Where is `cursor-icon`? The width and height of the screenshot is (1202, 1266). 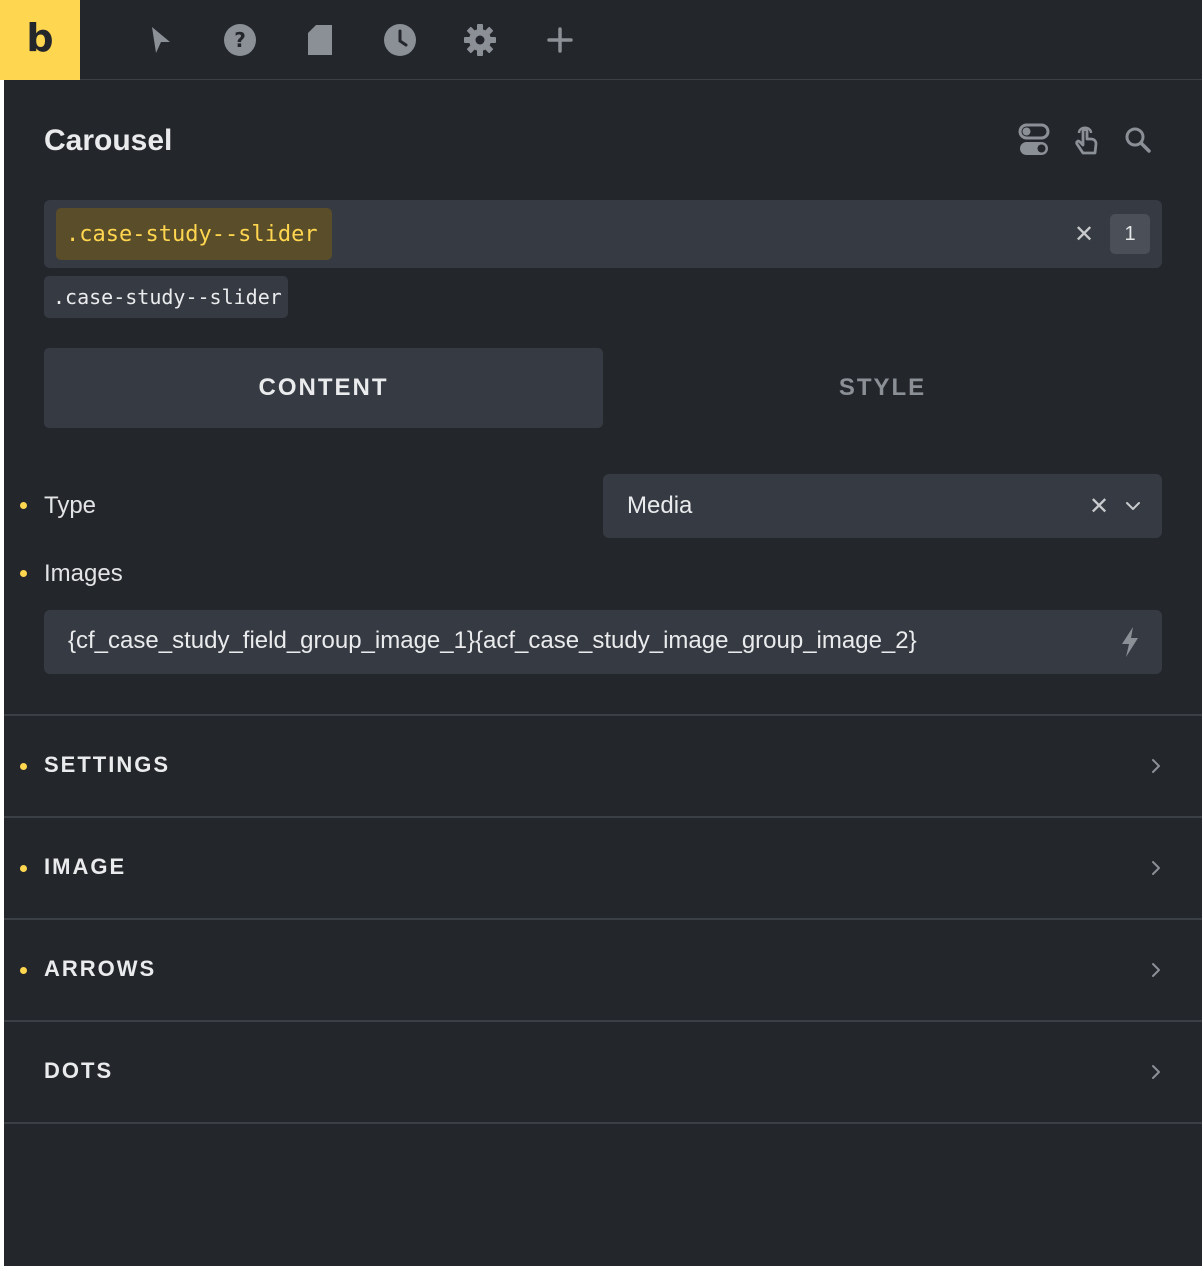
cursor-icon is located at coordinates (160, 40).